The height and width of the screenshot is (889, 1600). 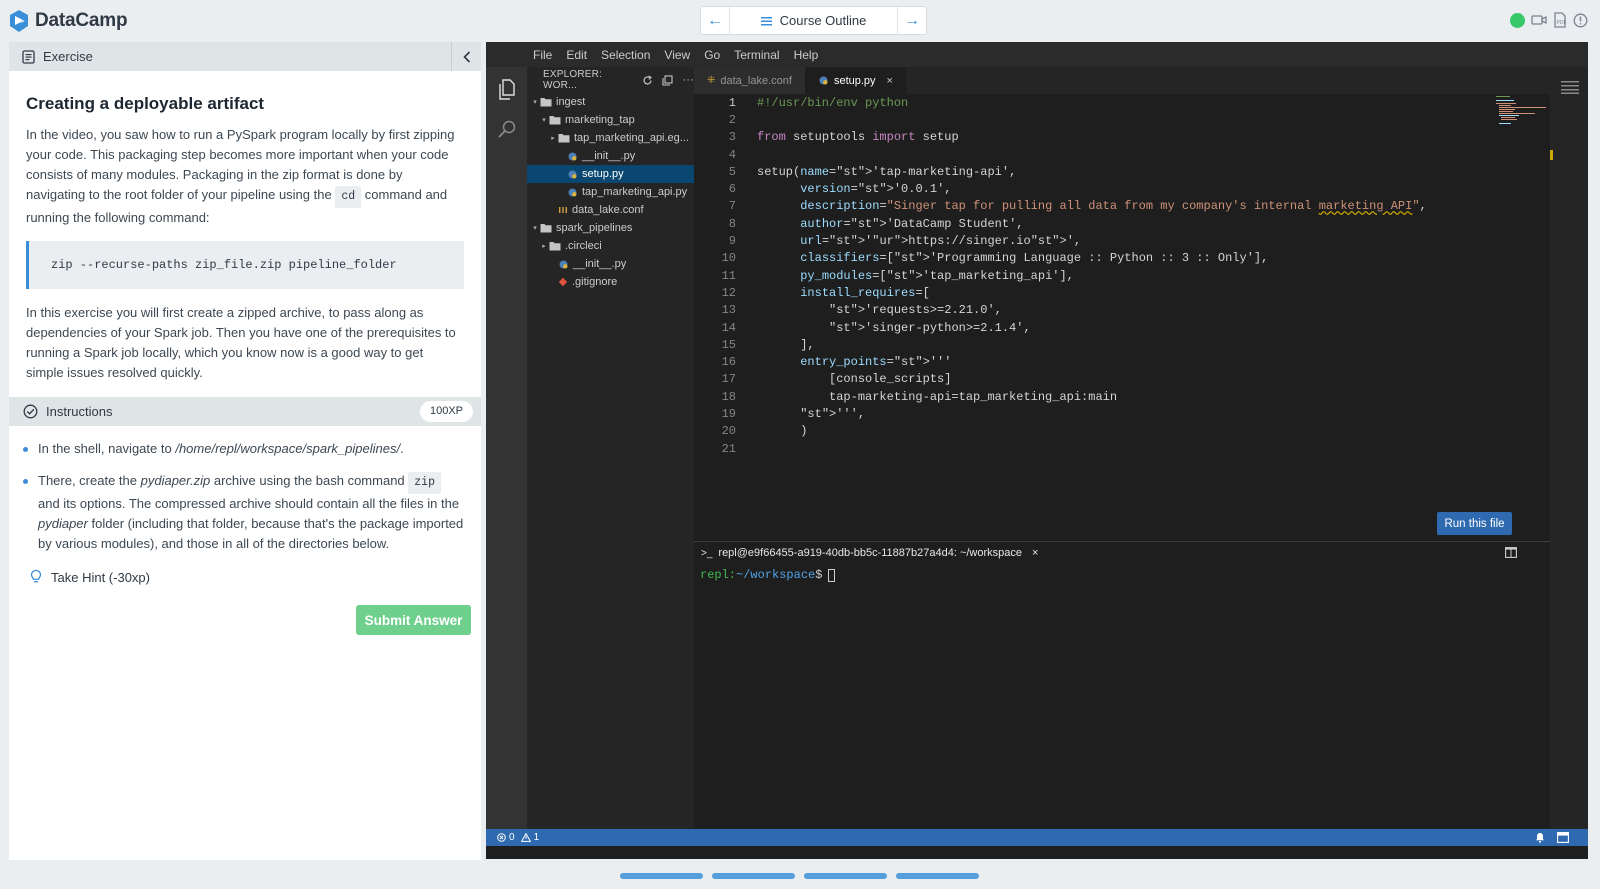 What do you see at coordinates (507, 90) in the screenshot?
I see `explorer-files-icon` at bounding box center [507, 90].